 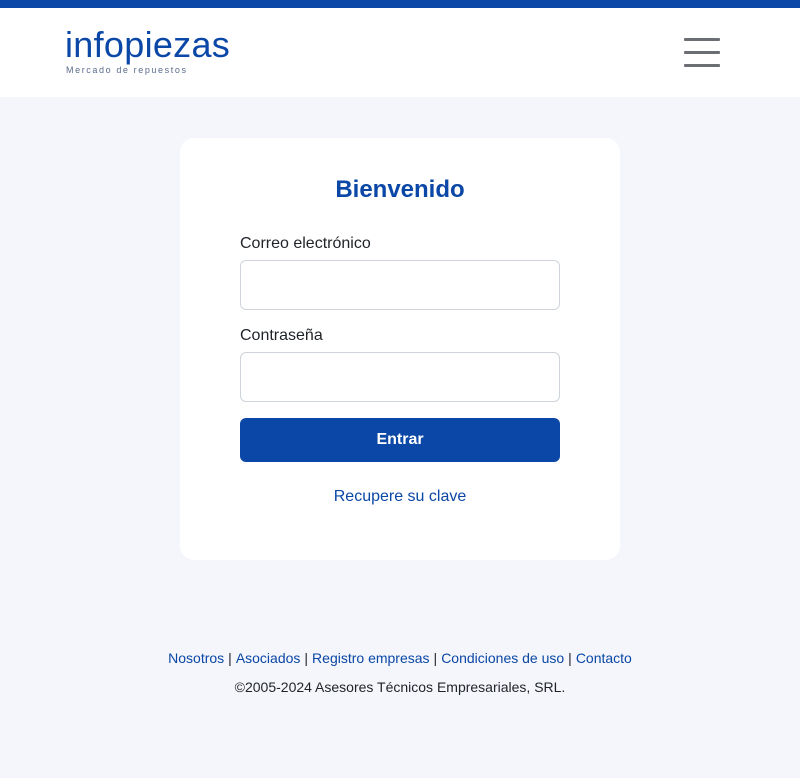 I want to click on login-submit-button: Entrar, so click(x=400, y=440).